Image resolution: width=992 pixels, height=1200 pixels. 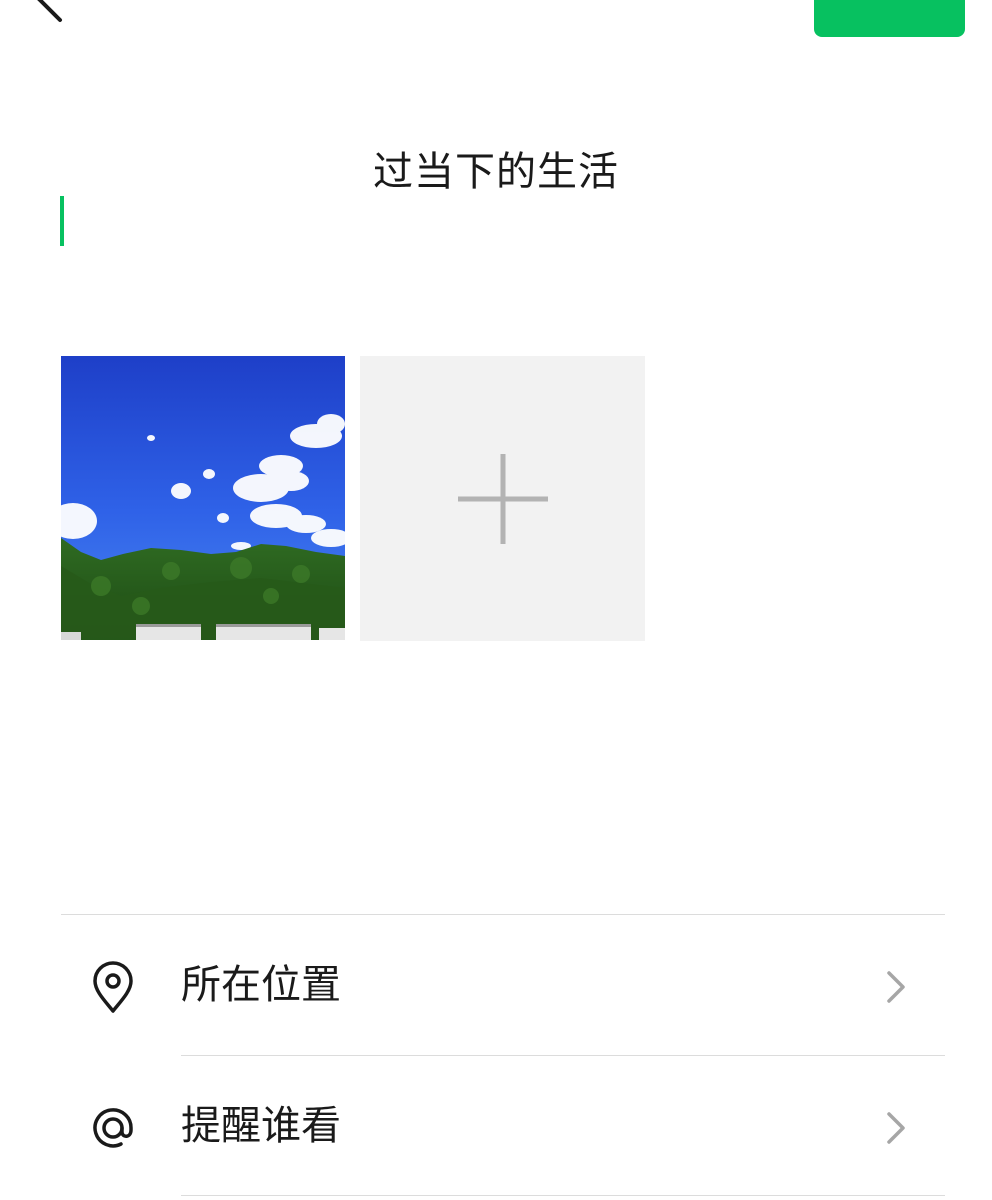 I want to click on publish-button: 发表, so click(x=889, y=18).